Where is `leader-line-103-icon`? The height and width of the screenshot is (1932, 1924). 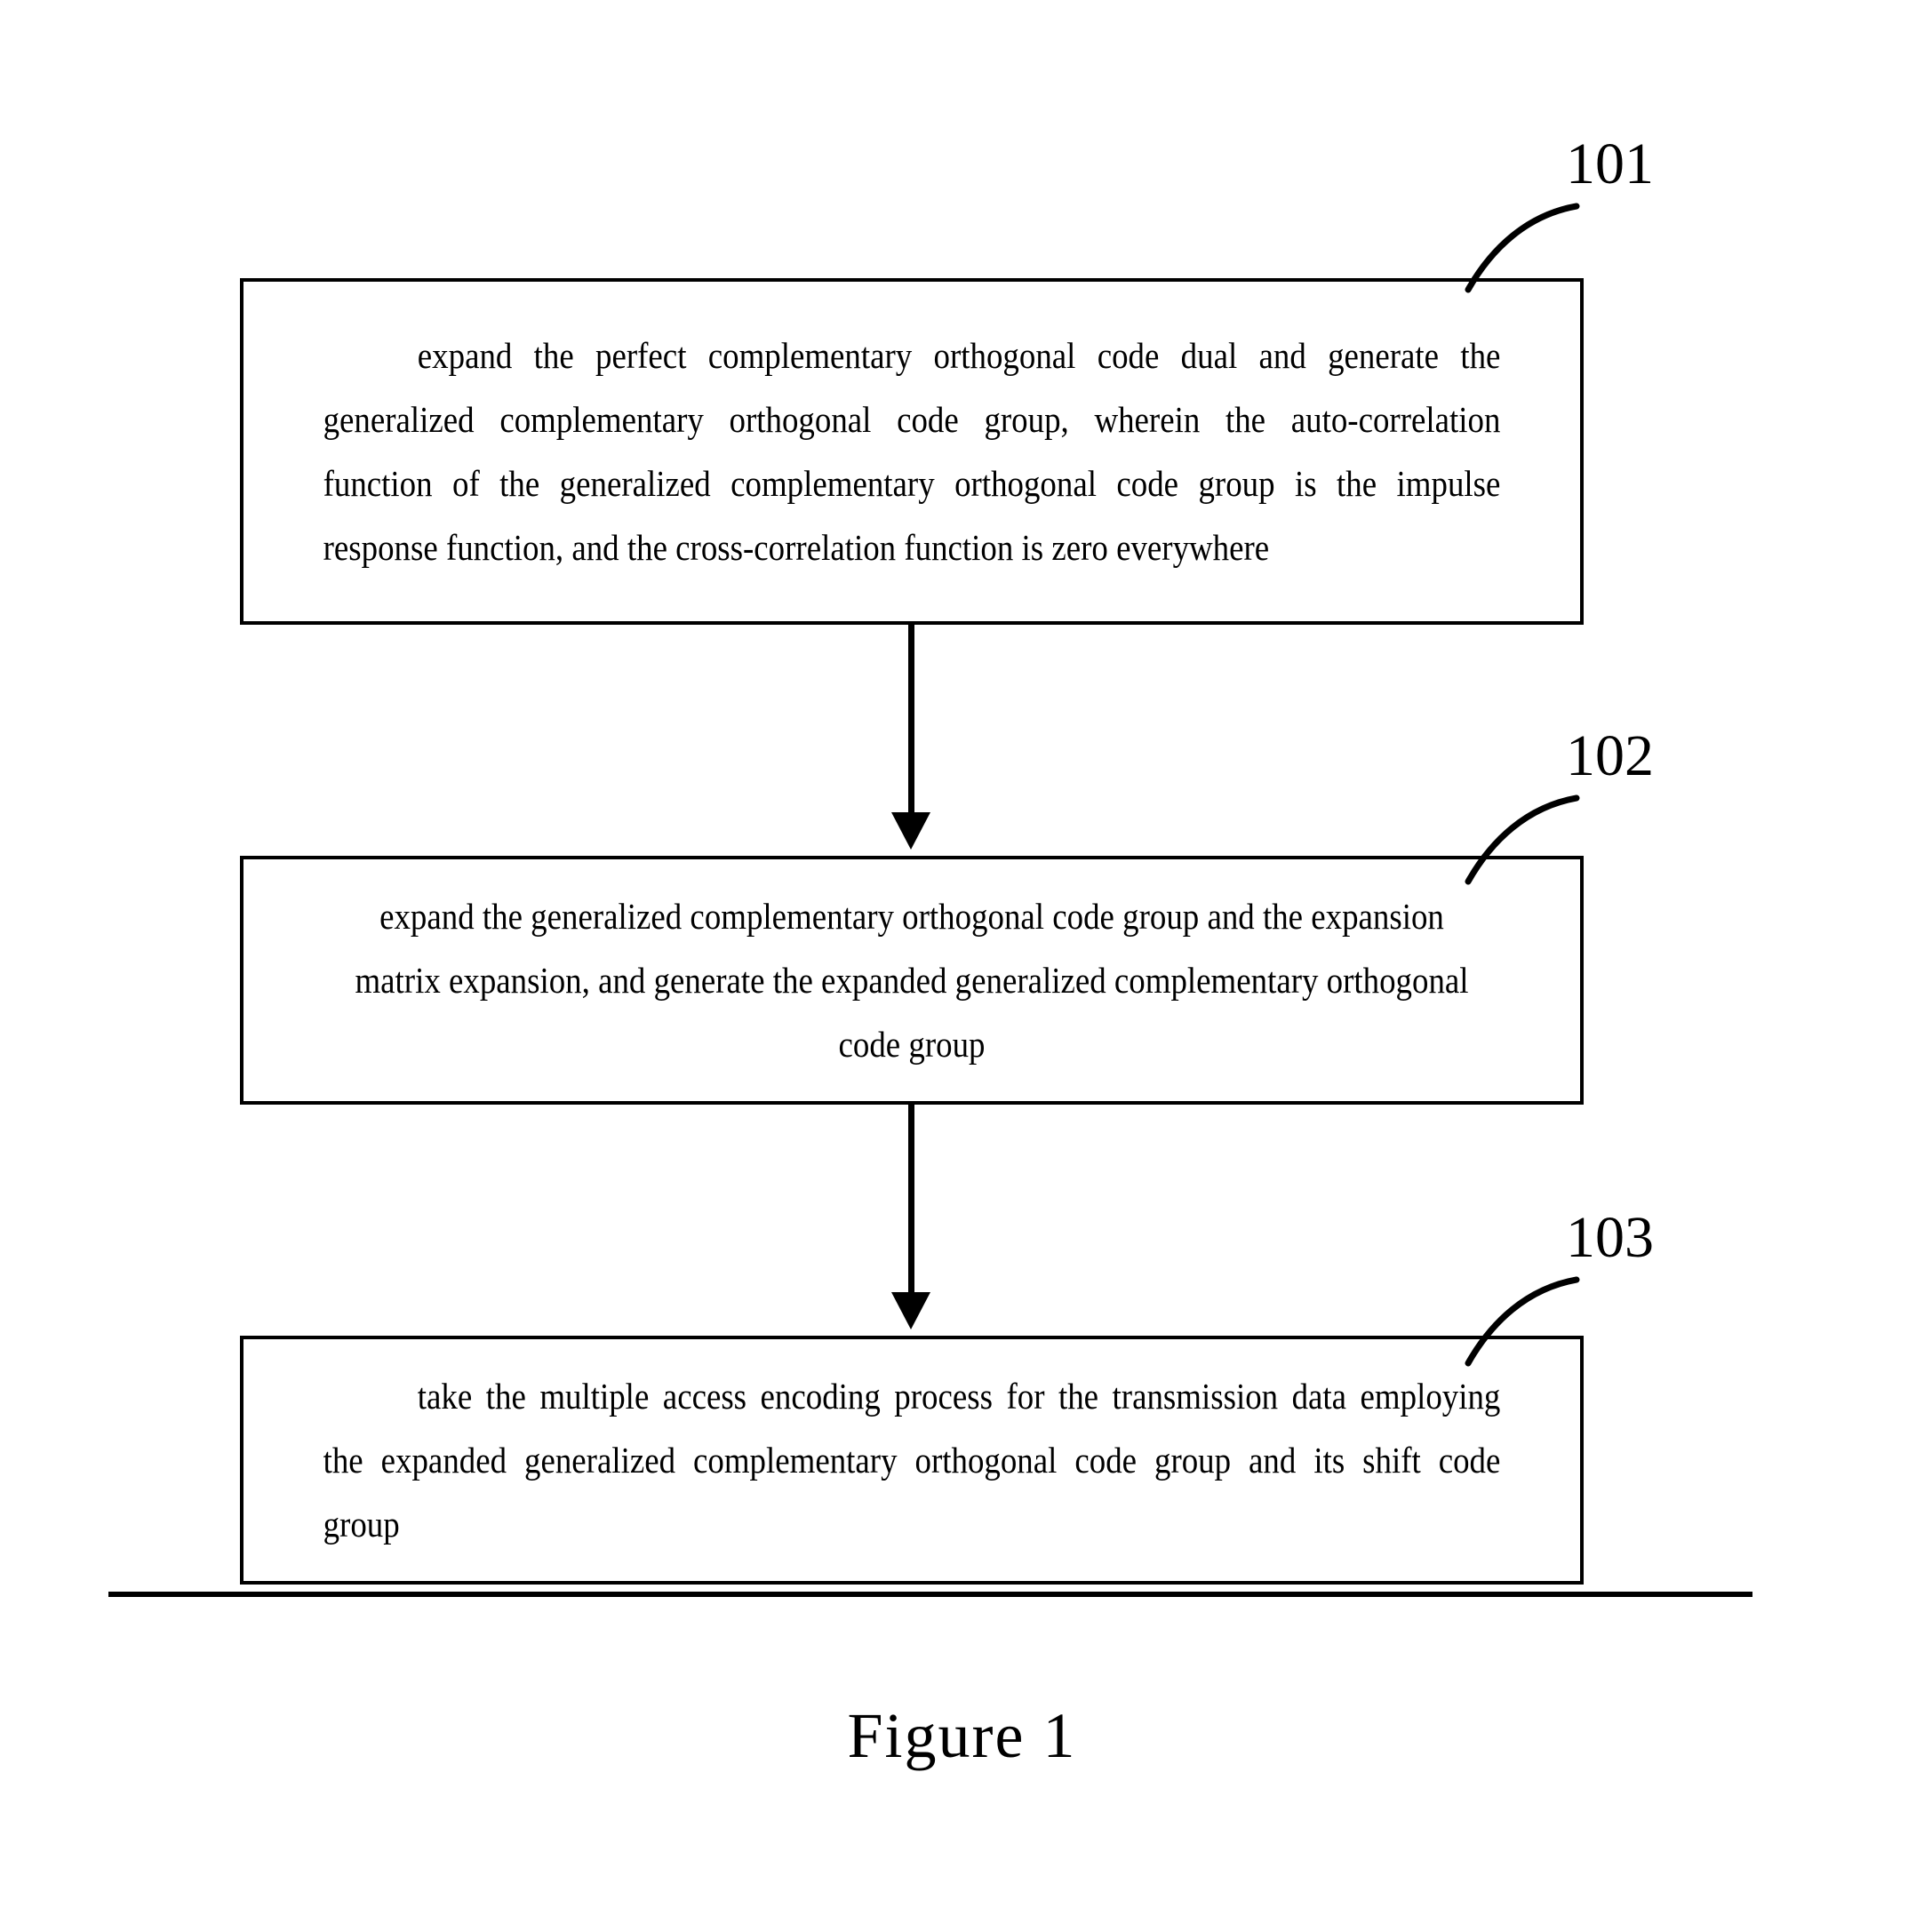
leader-line-103-icon is located at coordinates (1522, 1321).